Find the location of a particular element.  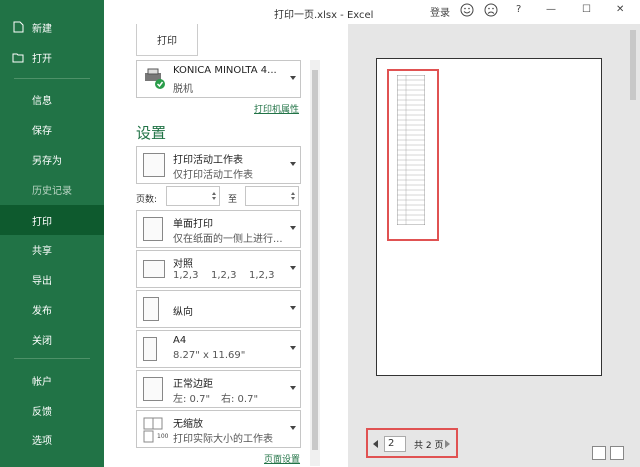

sidebar-divider is located at coordinates (52, 78).